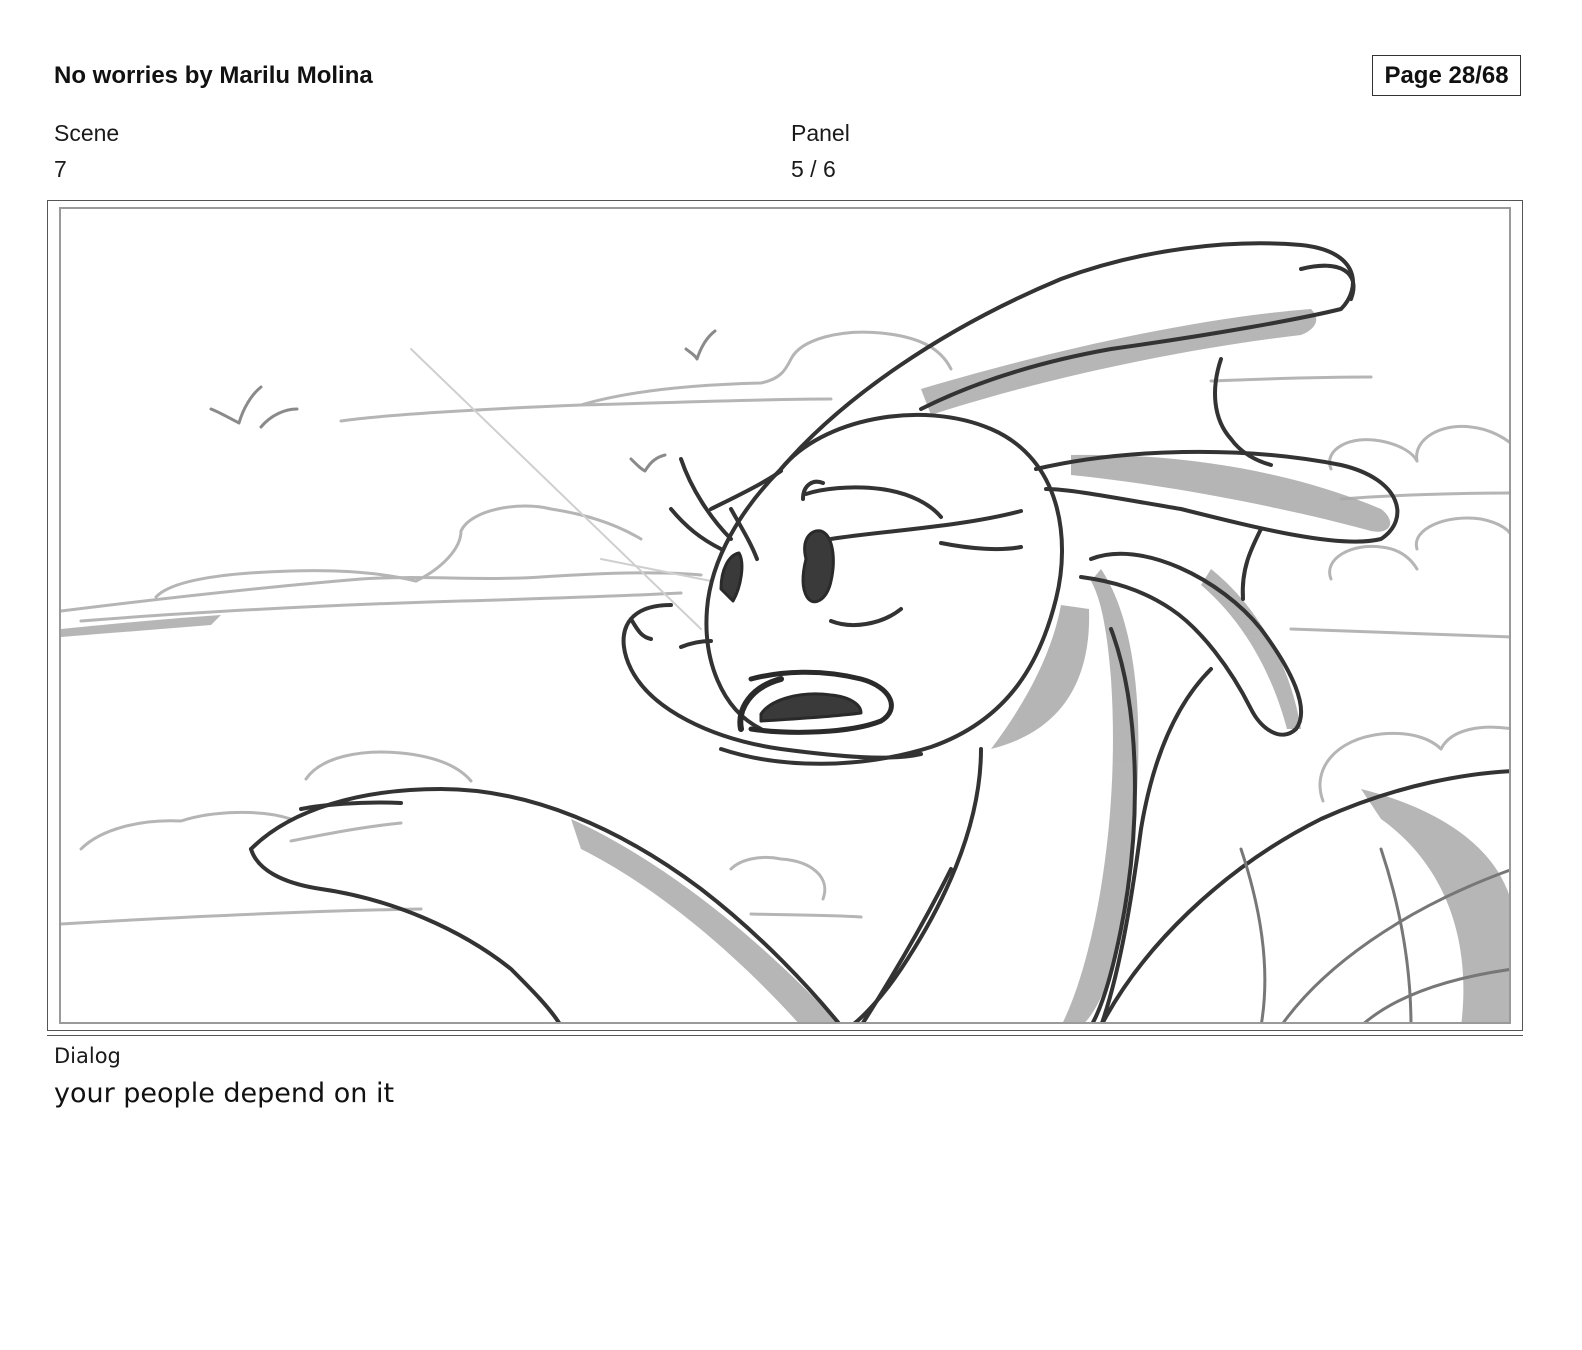 The height and width of the screenshot is (1350, 1582). What do you see at coordinates (785, 1035) in the screenshot?
I see `dialog-divider` at bounding box center [785, 1035].